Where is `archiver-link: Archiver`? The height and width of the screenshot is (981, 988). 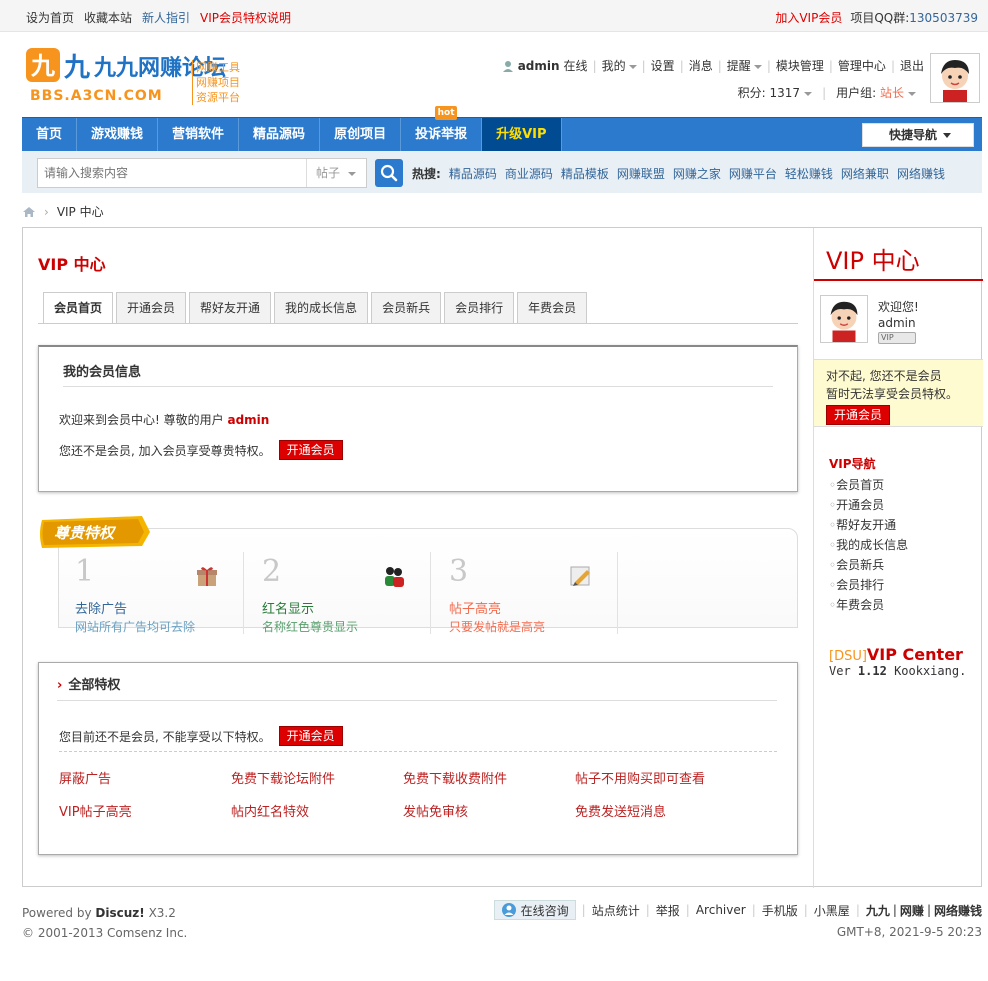 archiver-link: Archiver is located at coordinates (721, 910).